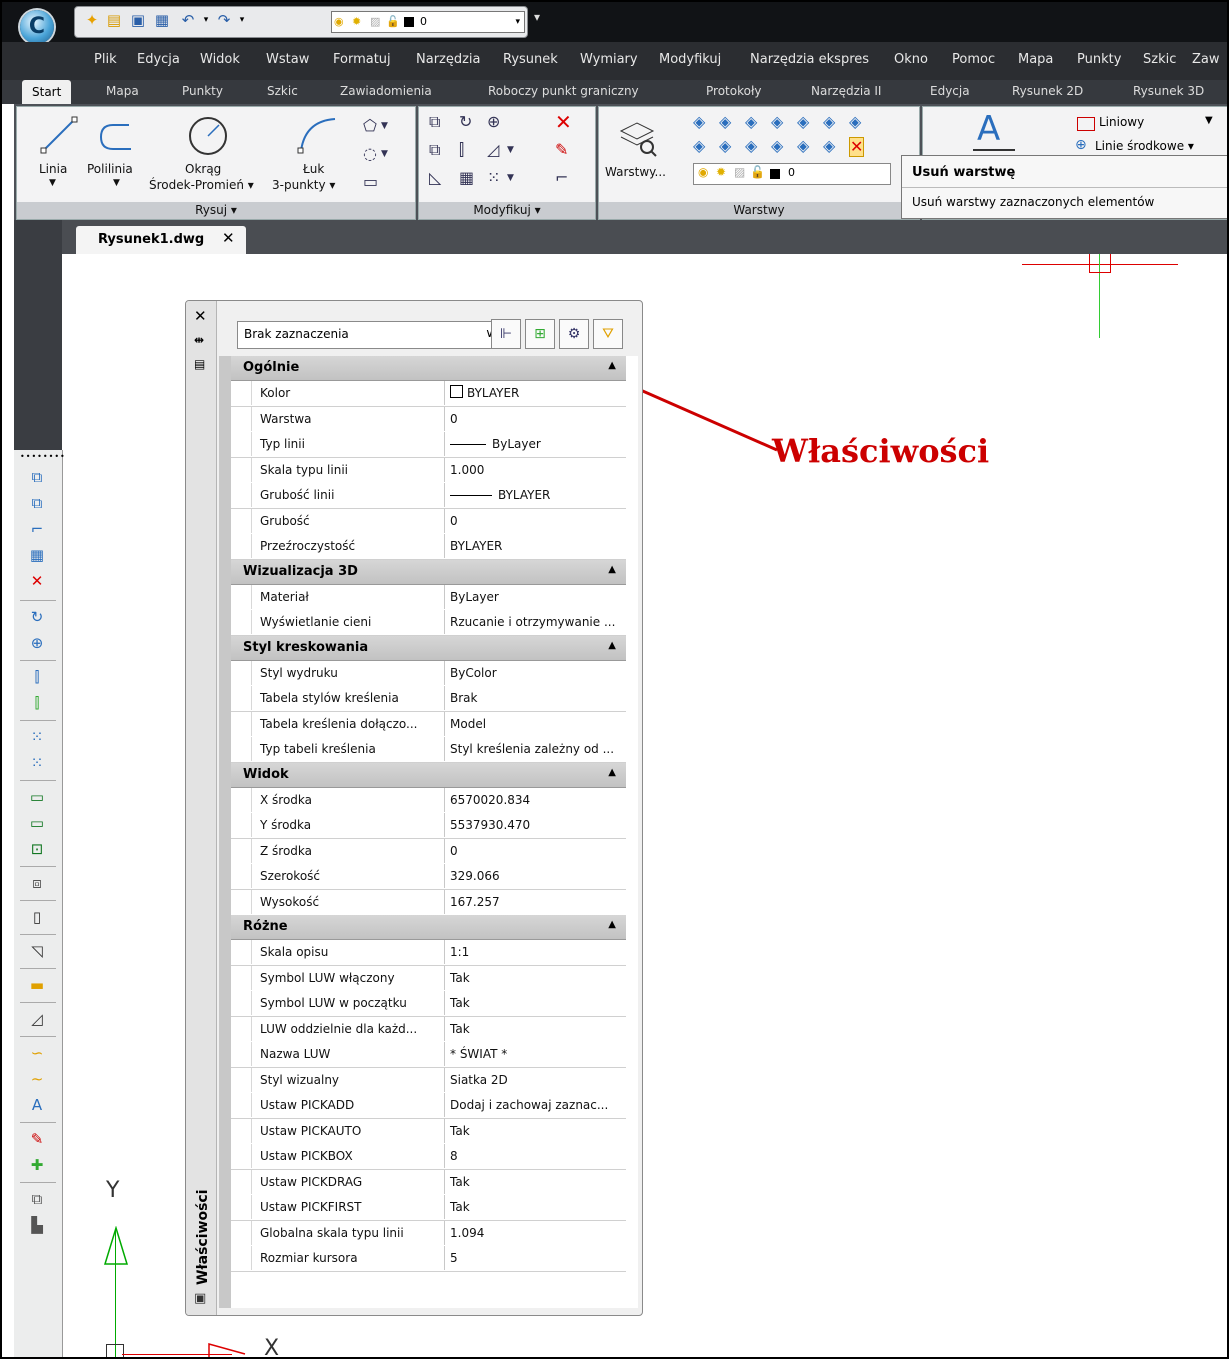 This screenshot has height=1359, width=1229. Describe the element at coordinates (370, 154) in the screenshot. I see `ellipse-icon: ◌` at that location.